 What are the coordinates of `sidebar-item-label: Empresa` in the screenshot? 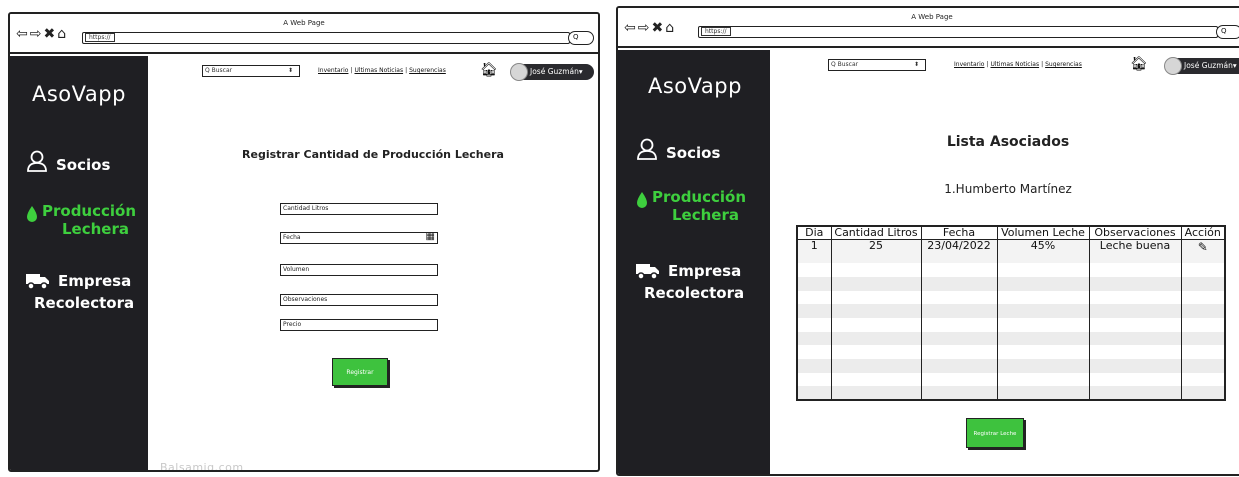 It's located at (95, 281).